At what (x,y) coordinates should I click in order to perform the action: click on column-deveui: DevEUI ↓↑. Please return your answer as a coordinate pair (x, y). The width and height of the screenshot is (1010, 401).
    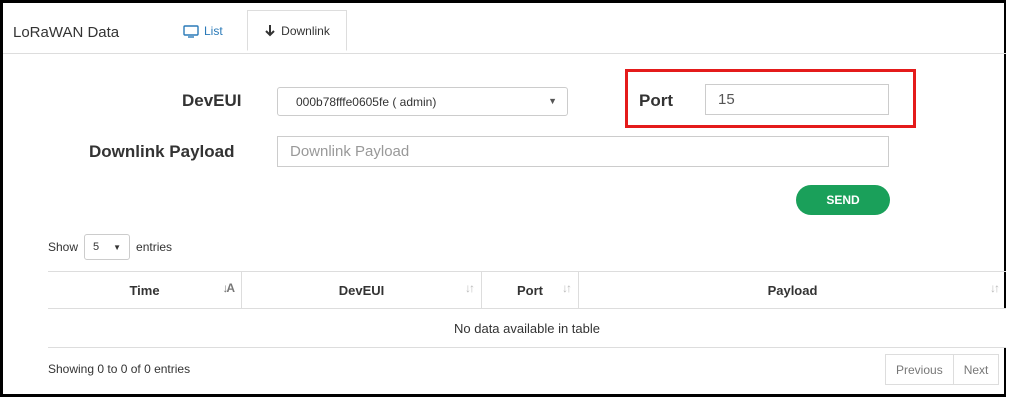
    Looking at the image, I should click on (361, 290).